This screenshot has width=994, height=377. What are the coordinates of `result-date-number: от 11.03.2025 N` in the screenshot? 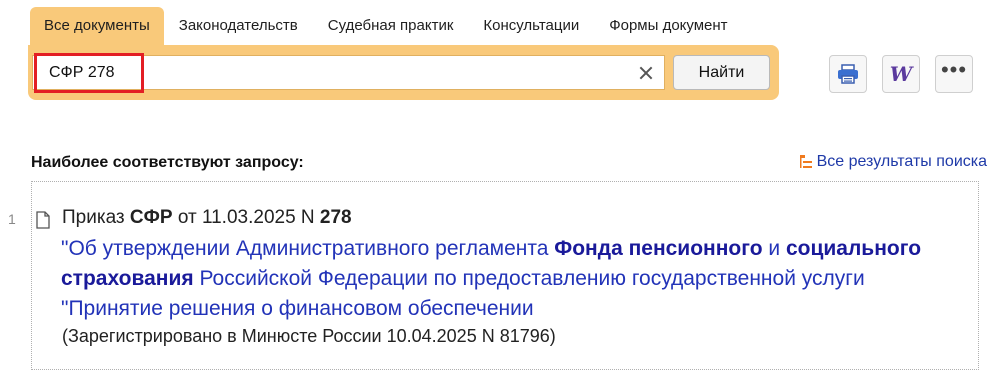 It's located at (246, 217).